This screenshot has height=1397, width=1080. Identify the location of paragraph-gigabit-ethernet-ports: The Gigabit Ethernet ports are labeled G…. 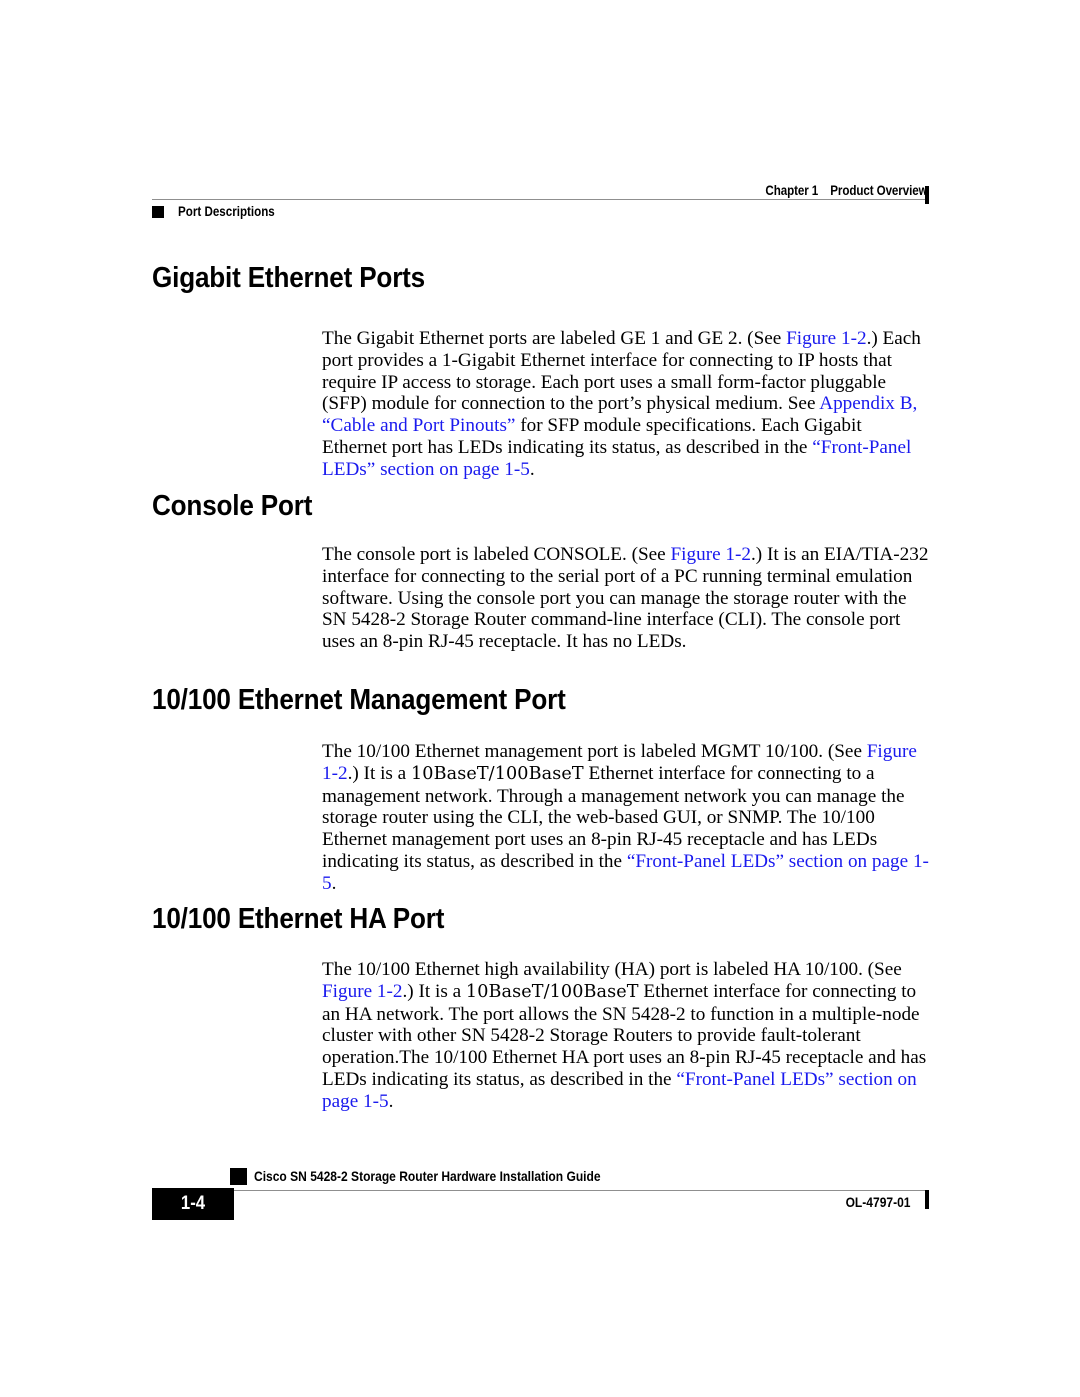
(626, 404).